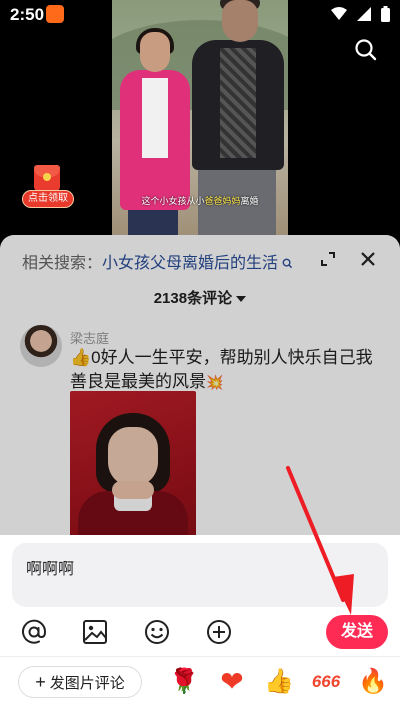 The width and height of the screenshot is (400, 710). Describe the element at coordinates (385, 14) in the screenshot. I see `battery-icon` at that location.